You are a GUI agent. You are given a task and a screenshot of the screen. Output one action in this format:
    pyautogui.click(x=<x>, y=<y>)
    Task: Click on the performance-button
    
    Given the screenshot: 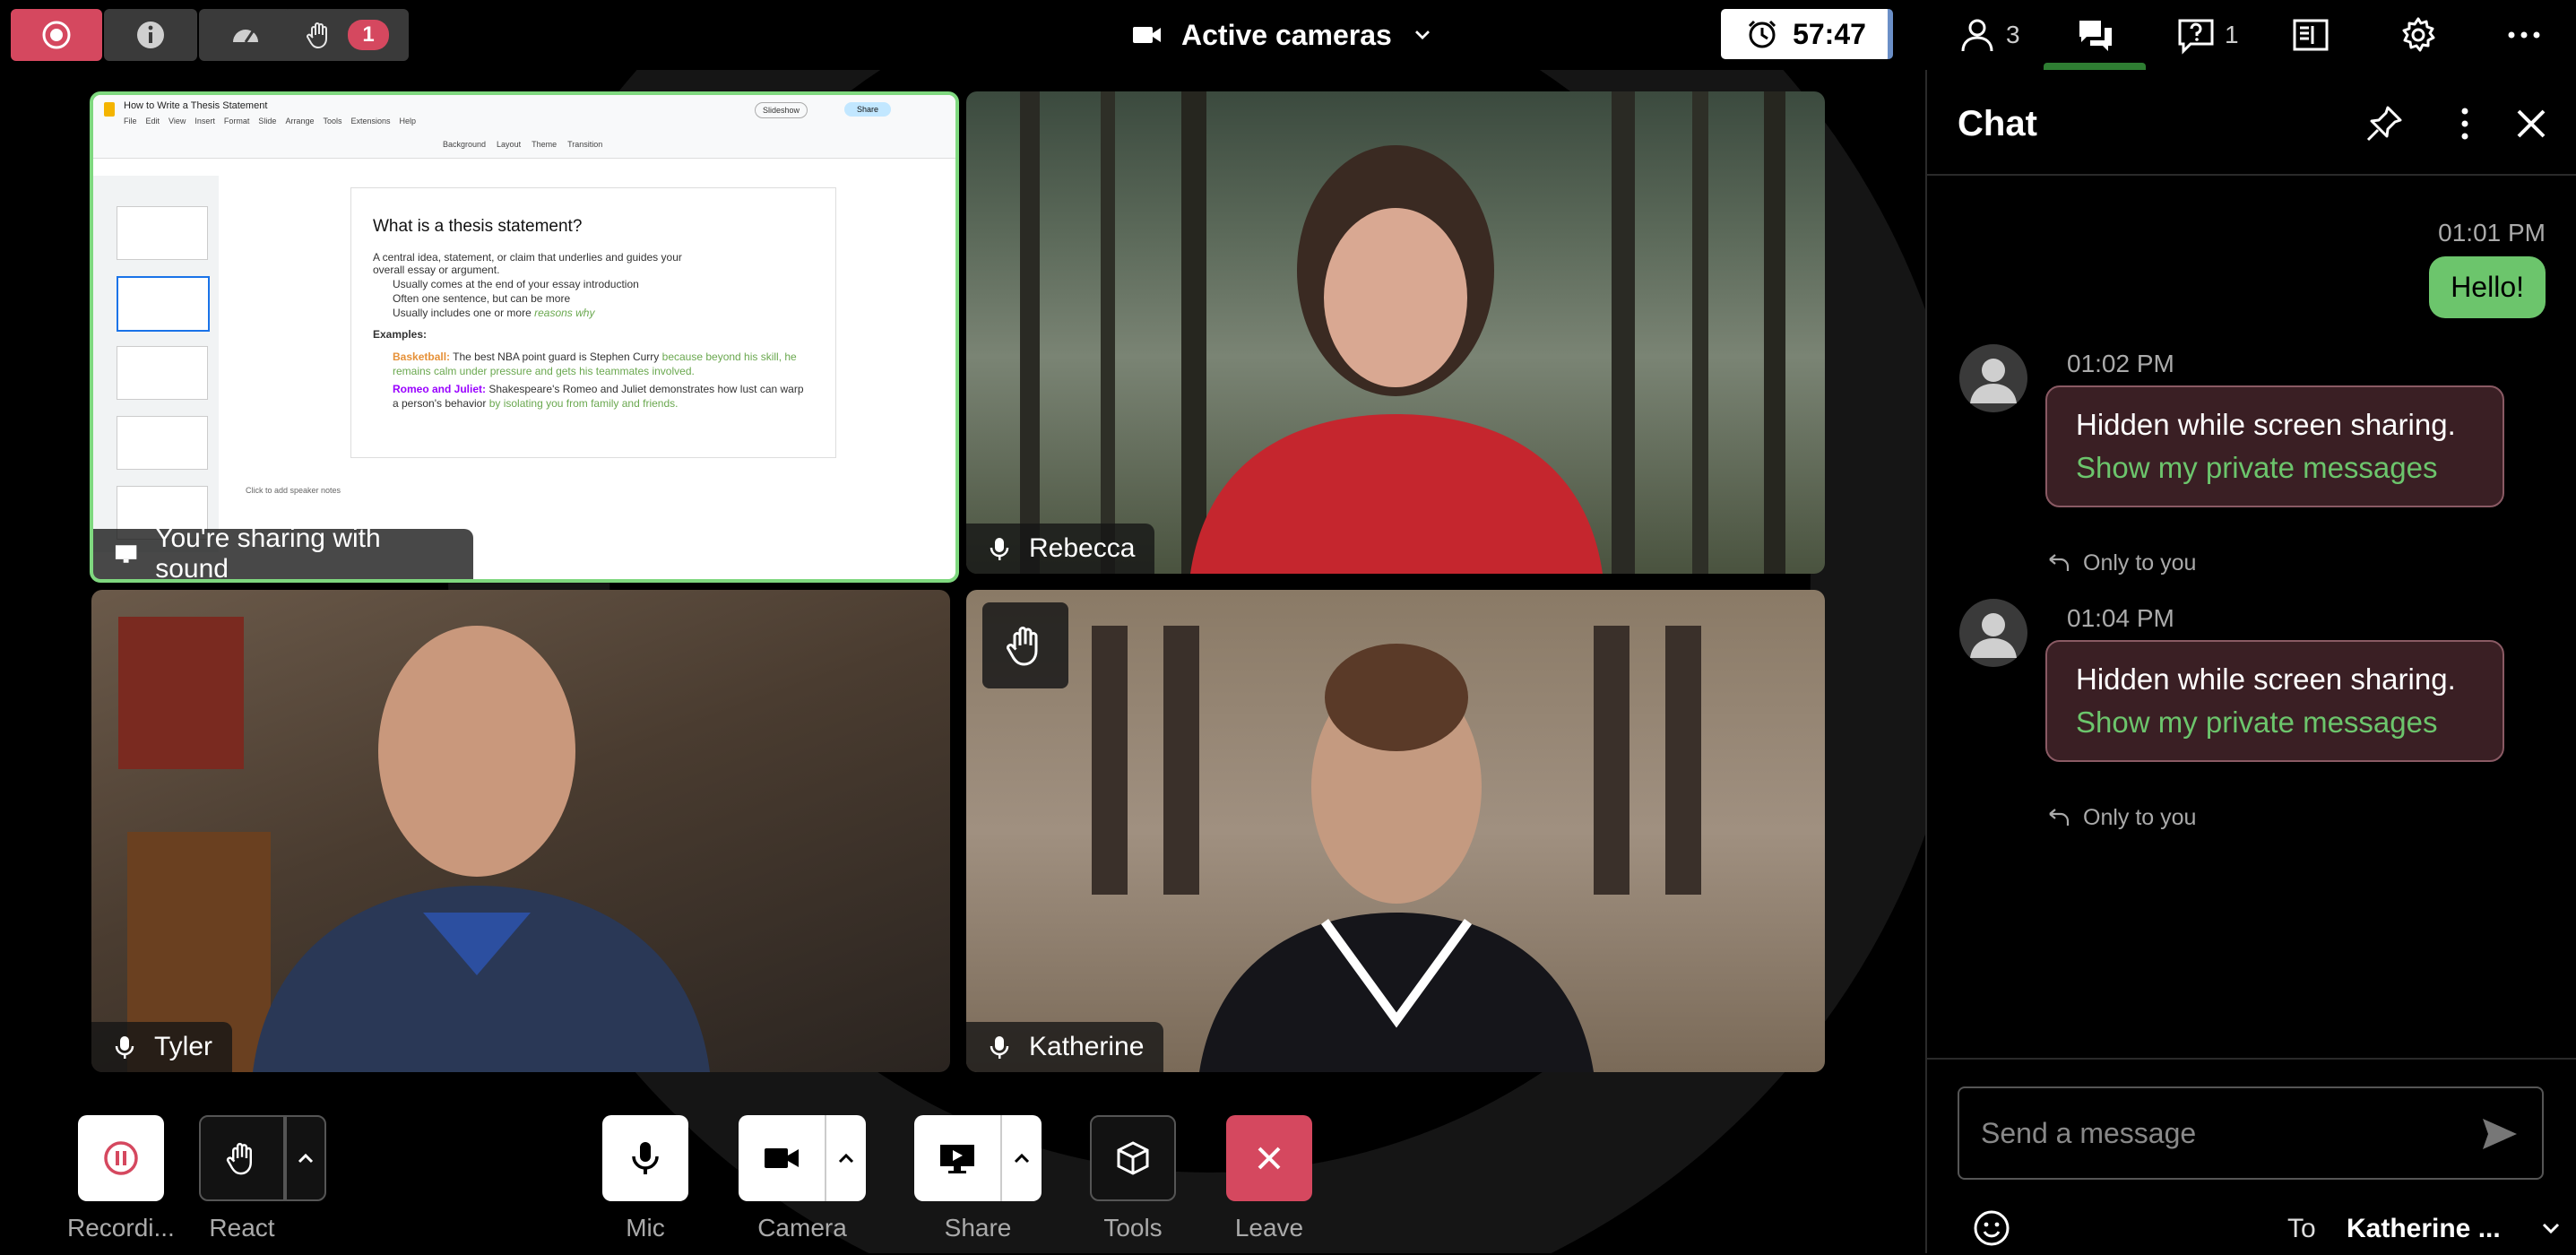 What is the action you would take?
    pyautogui.click(x=245, y=35)
    